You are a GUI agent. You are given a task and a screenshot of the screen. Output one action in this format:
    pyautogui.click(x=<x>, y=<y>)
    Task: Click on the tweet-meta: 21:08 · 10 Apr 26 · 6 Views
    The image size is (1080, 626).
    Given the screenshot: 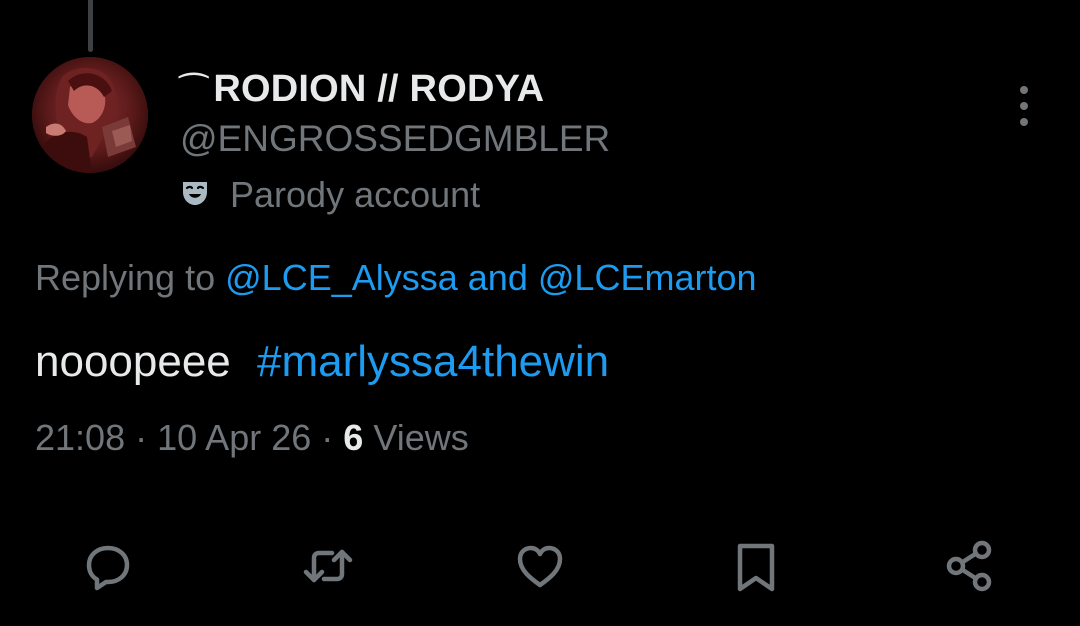 What is the action you would take?
    pyautogui.click(x=252, y=438)
    